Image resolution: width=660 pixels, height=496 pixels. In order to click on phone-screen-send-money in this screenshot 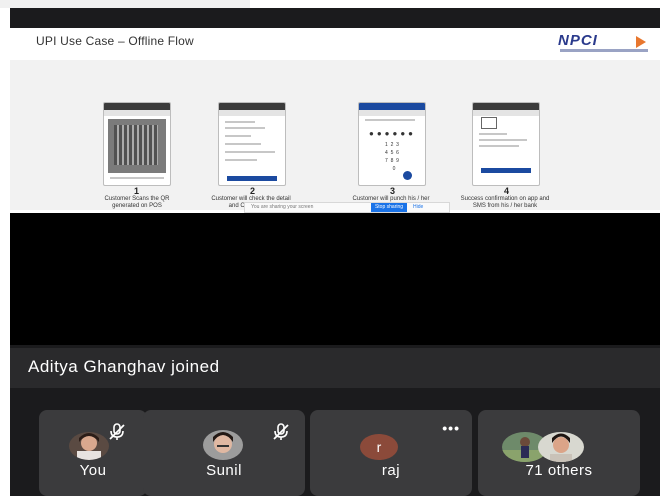, I will do `click(252, 144)`.